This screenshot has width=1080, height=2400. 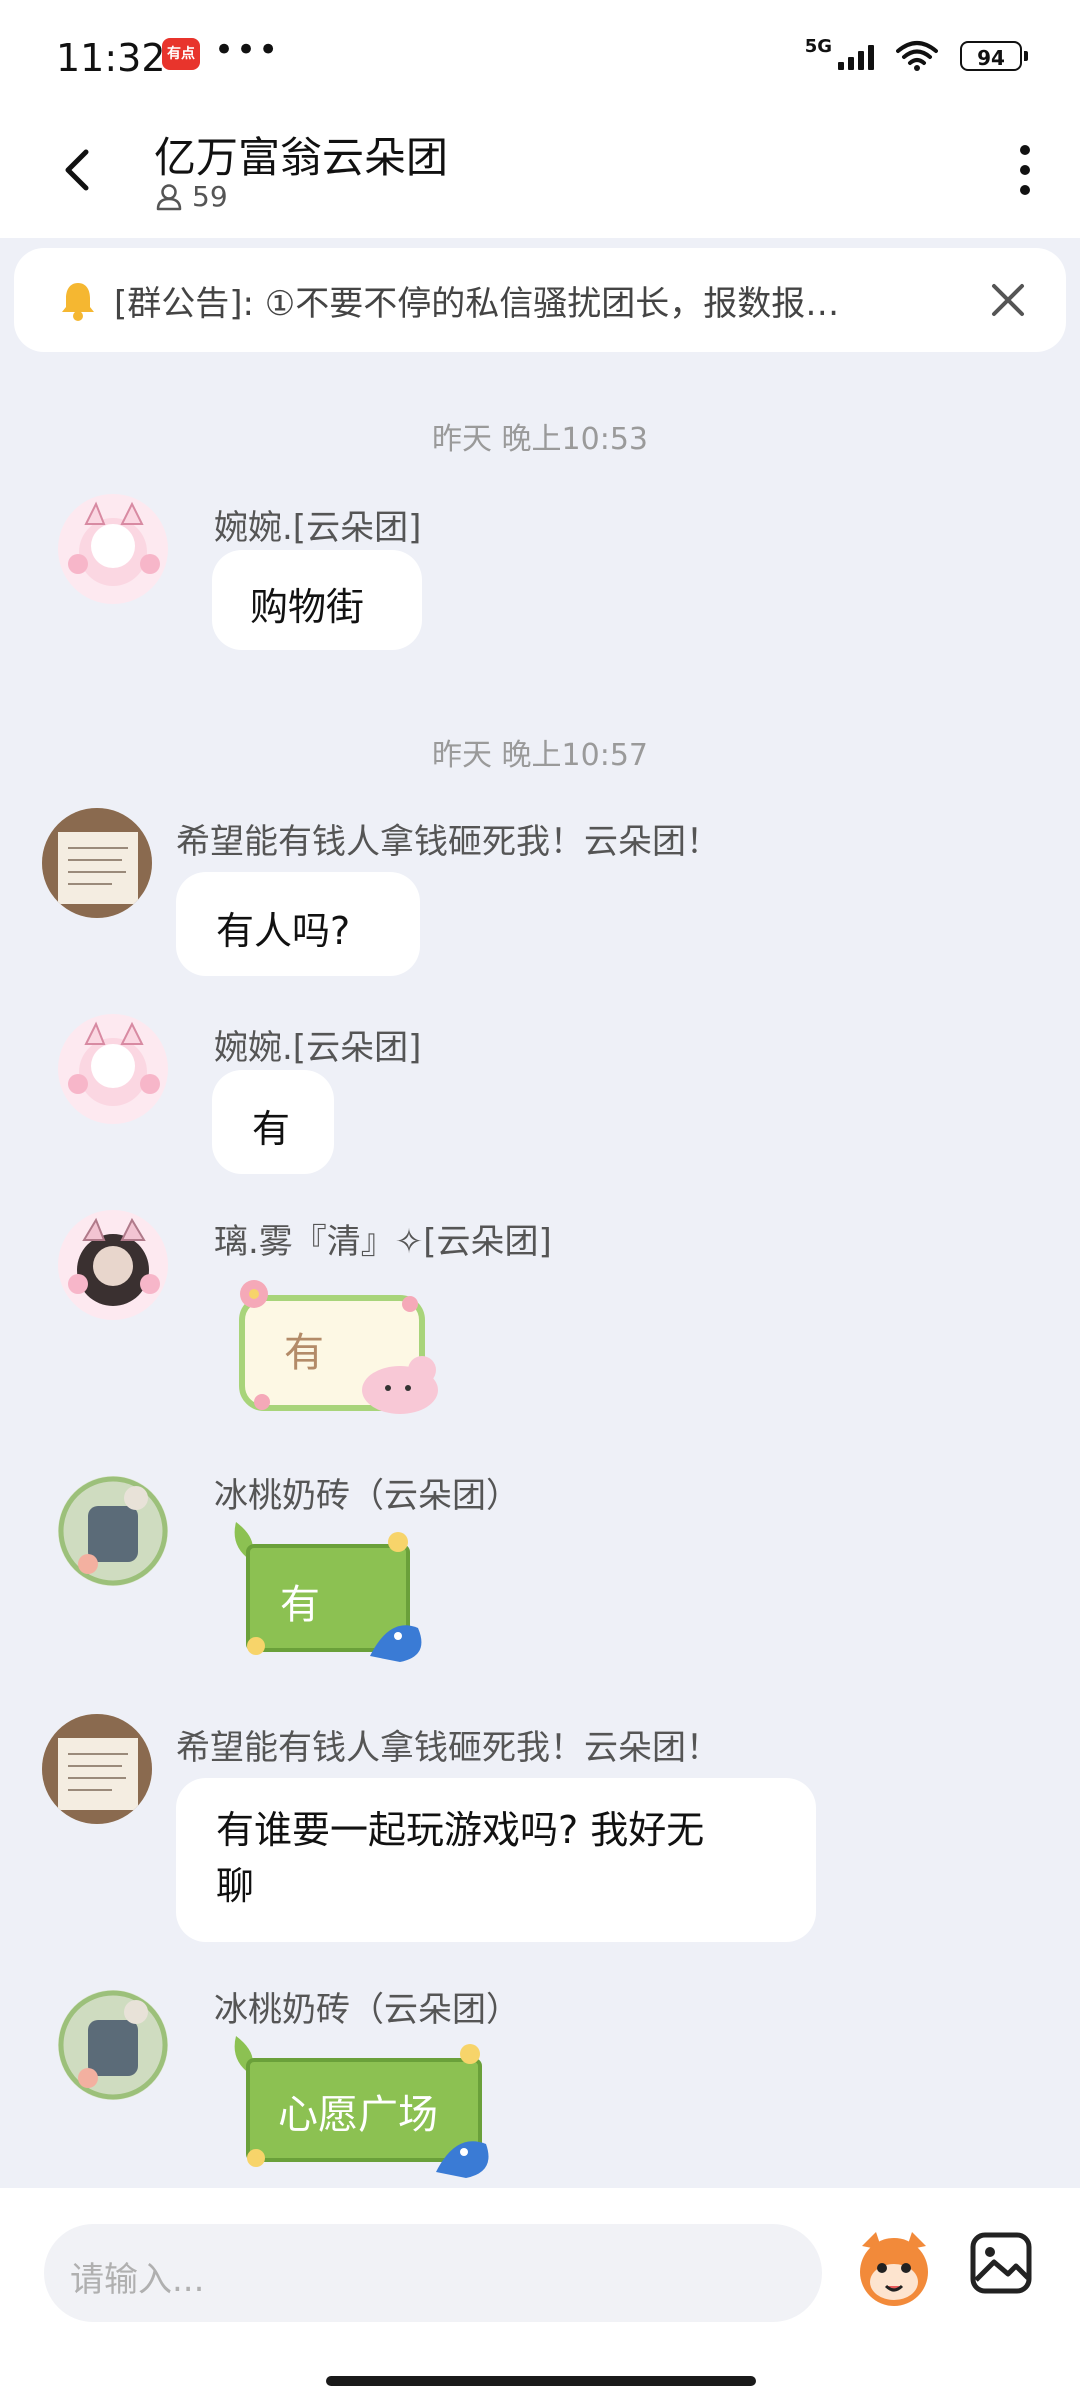 I want to click on more-notifications-icon: •••, so click(x=247, y=50).